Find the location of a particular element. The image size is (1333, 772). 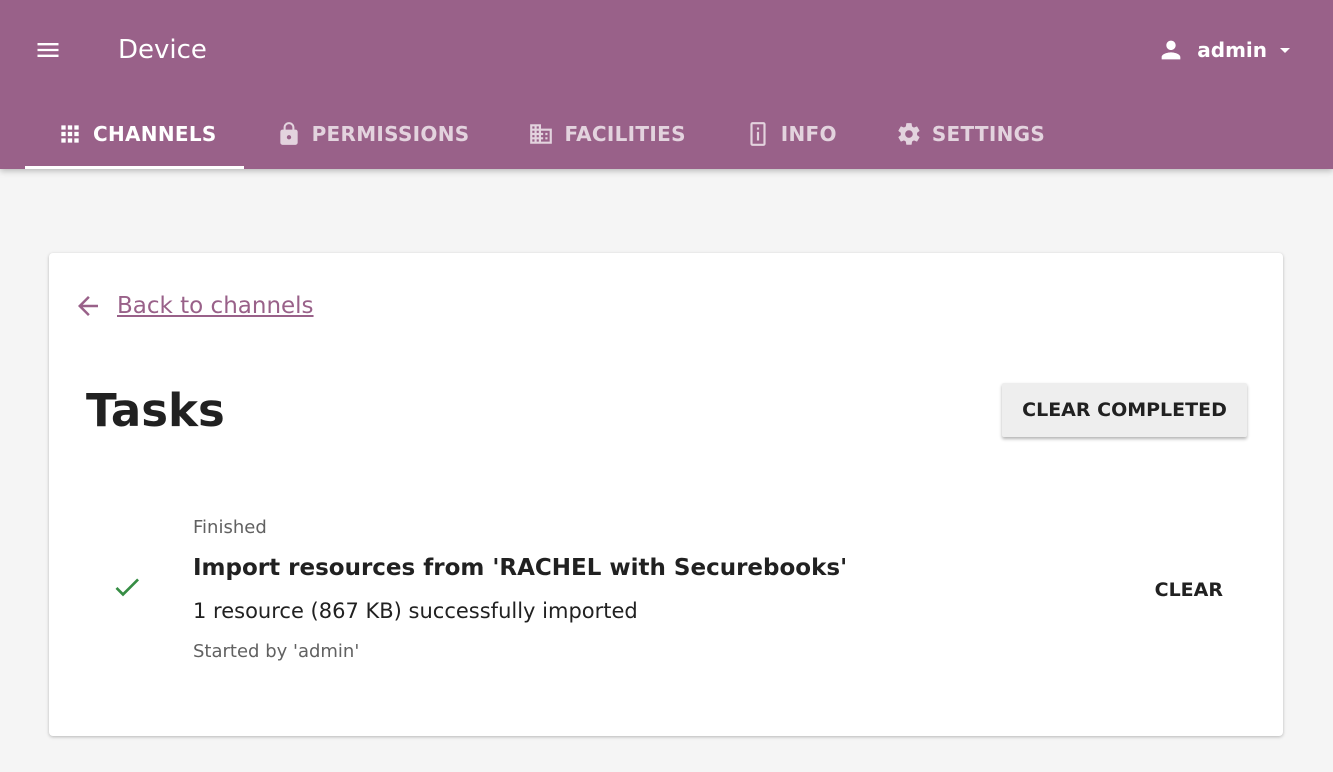

person-icon is located at coordinates (1171, 50).